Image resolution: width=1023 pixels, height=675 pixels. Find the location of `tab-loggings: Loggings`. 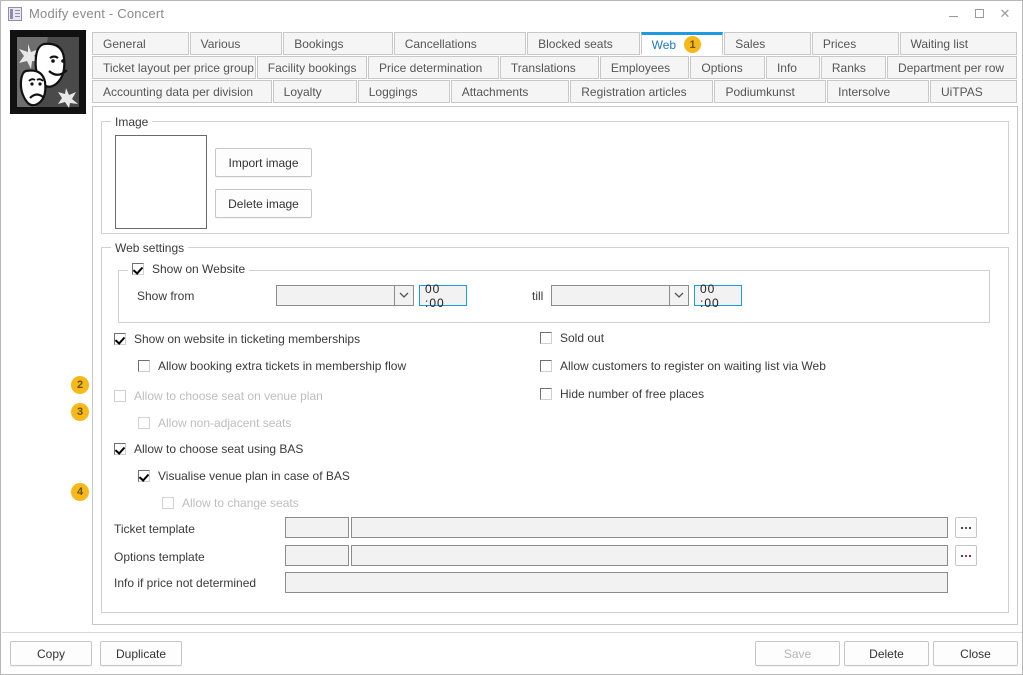

tab-loggings: Loggings is located at coordinates (403, 91).